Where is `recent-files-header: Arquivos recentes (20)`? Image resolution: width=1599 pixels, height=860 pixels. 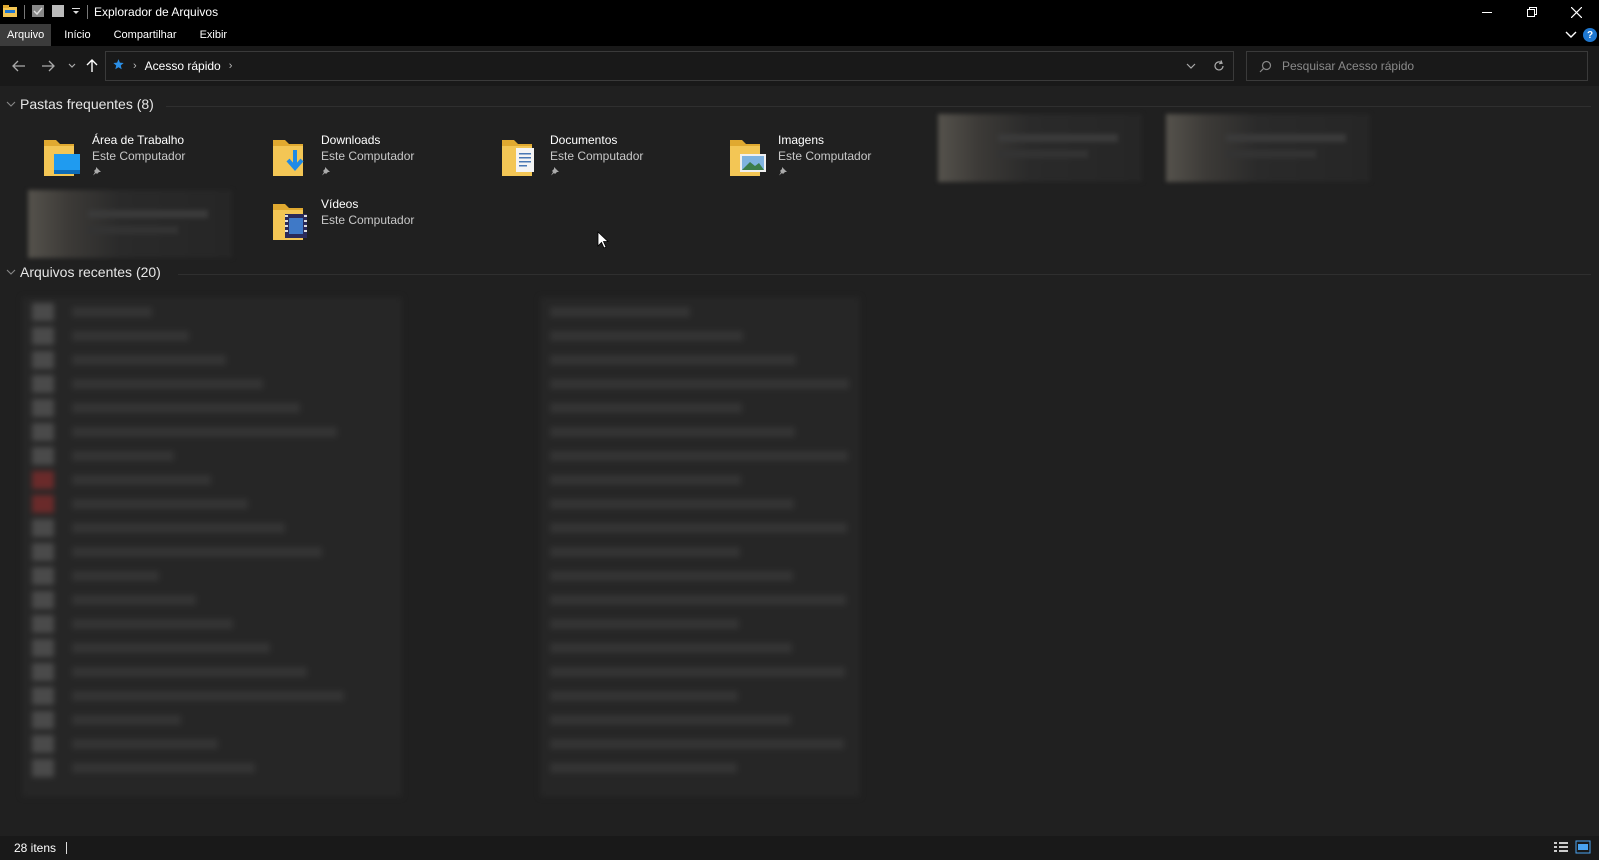
recent-files-header: Arquivos recentes (20) is located at coordinates (83, 272).